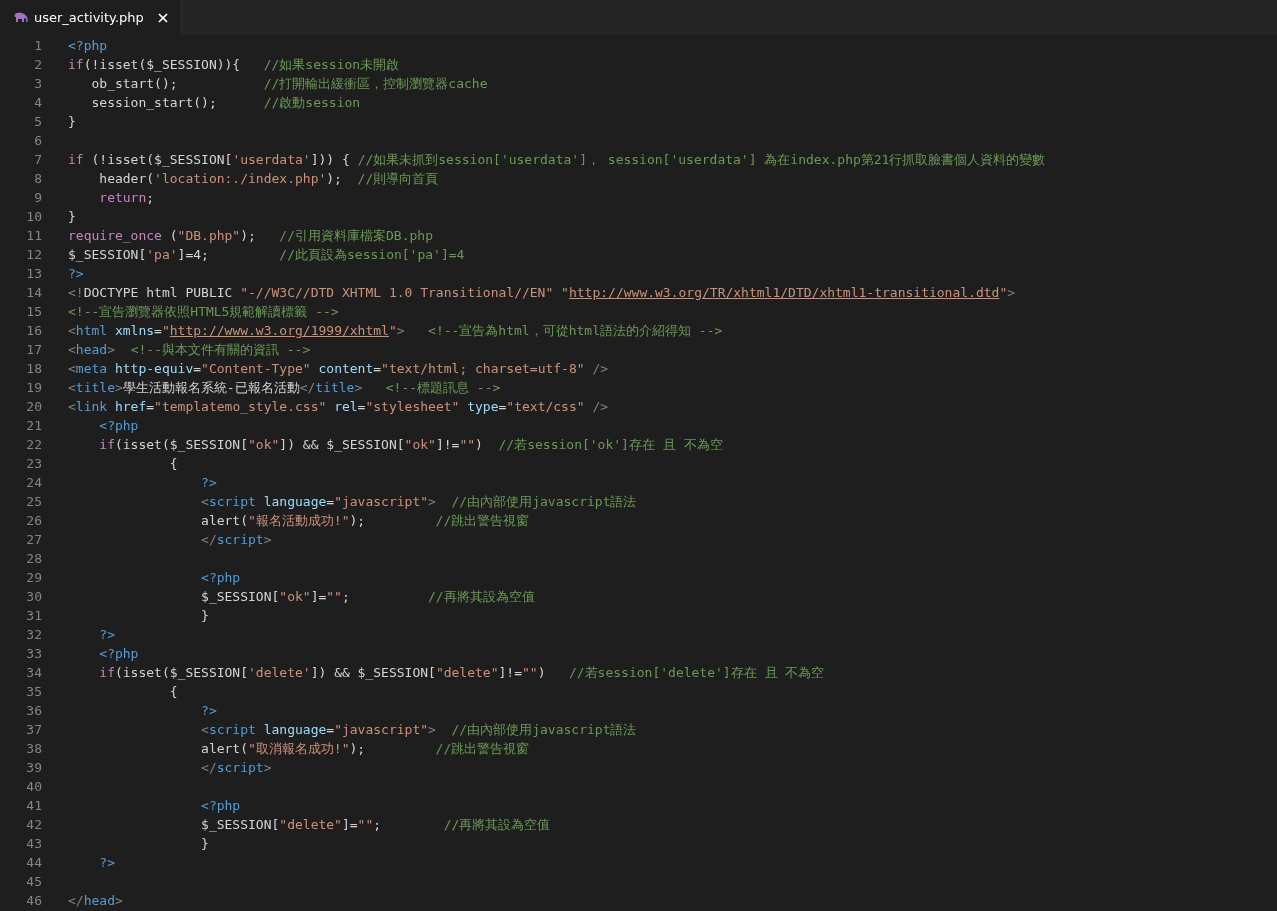 The width and height of the screenshot is (1277, 911). Describe the element at coordinates (21, 17) in the screenshot. I see `elephant-icon` at that location.